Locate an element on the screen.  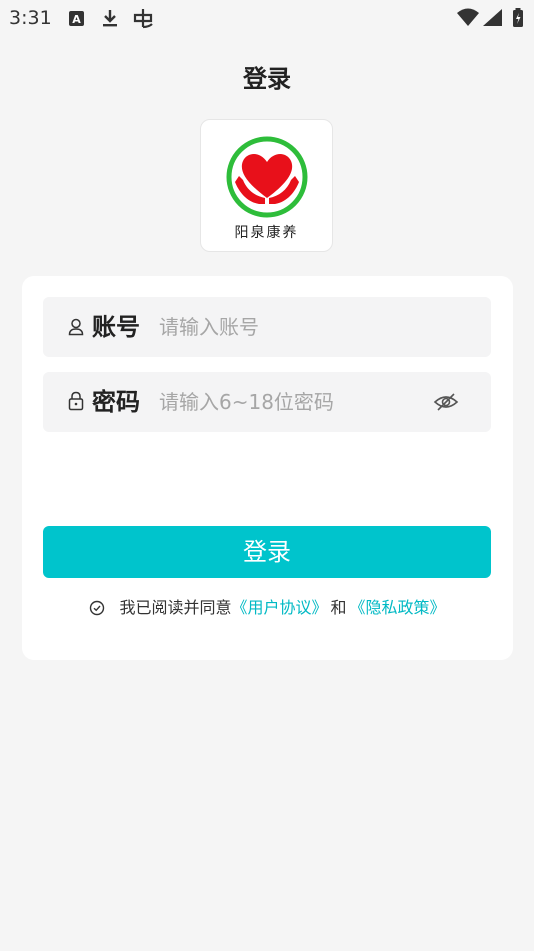
account-field: 账号 is located at coordinates (267, 327).